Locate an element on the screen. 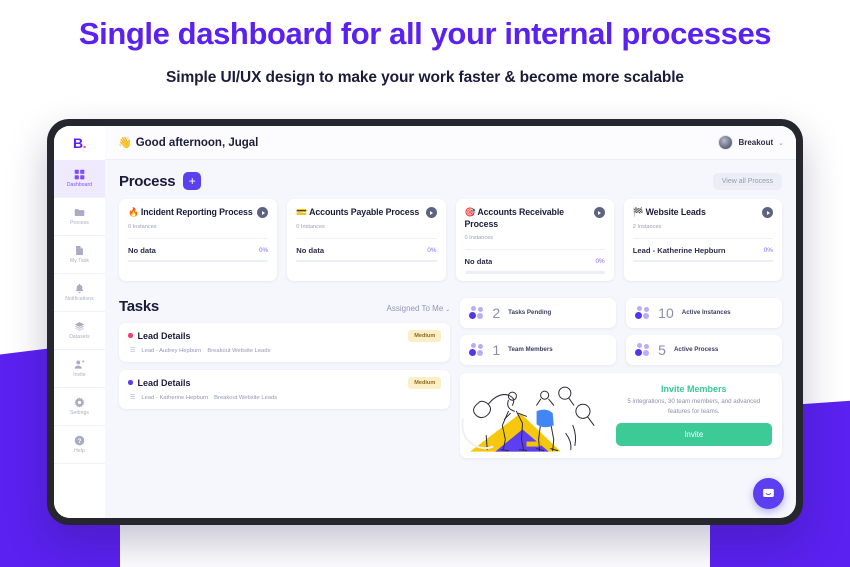  process-card-bottom: Lead - Katherine Hepburn 0% is located at coordinates (703, 250).